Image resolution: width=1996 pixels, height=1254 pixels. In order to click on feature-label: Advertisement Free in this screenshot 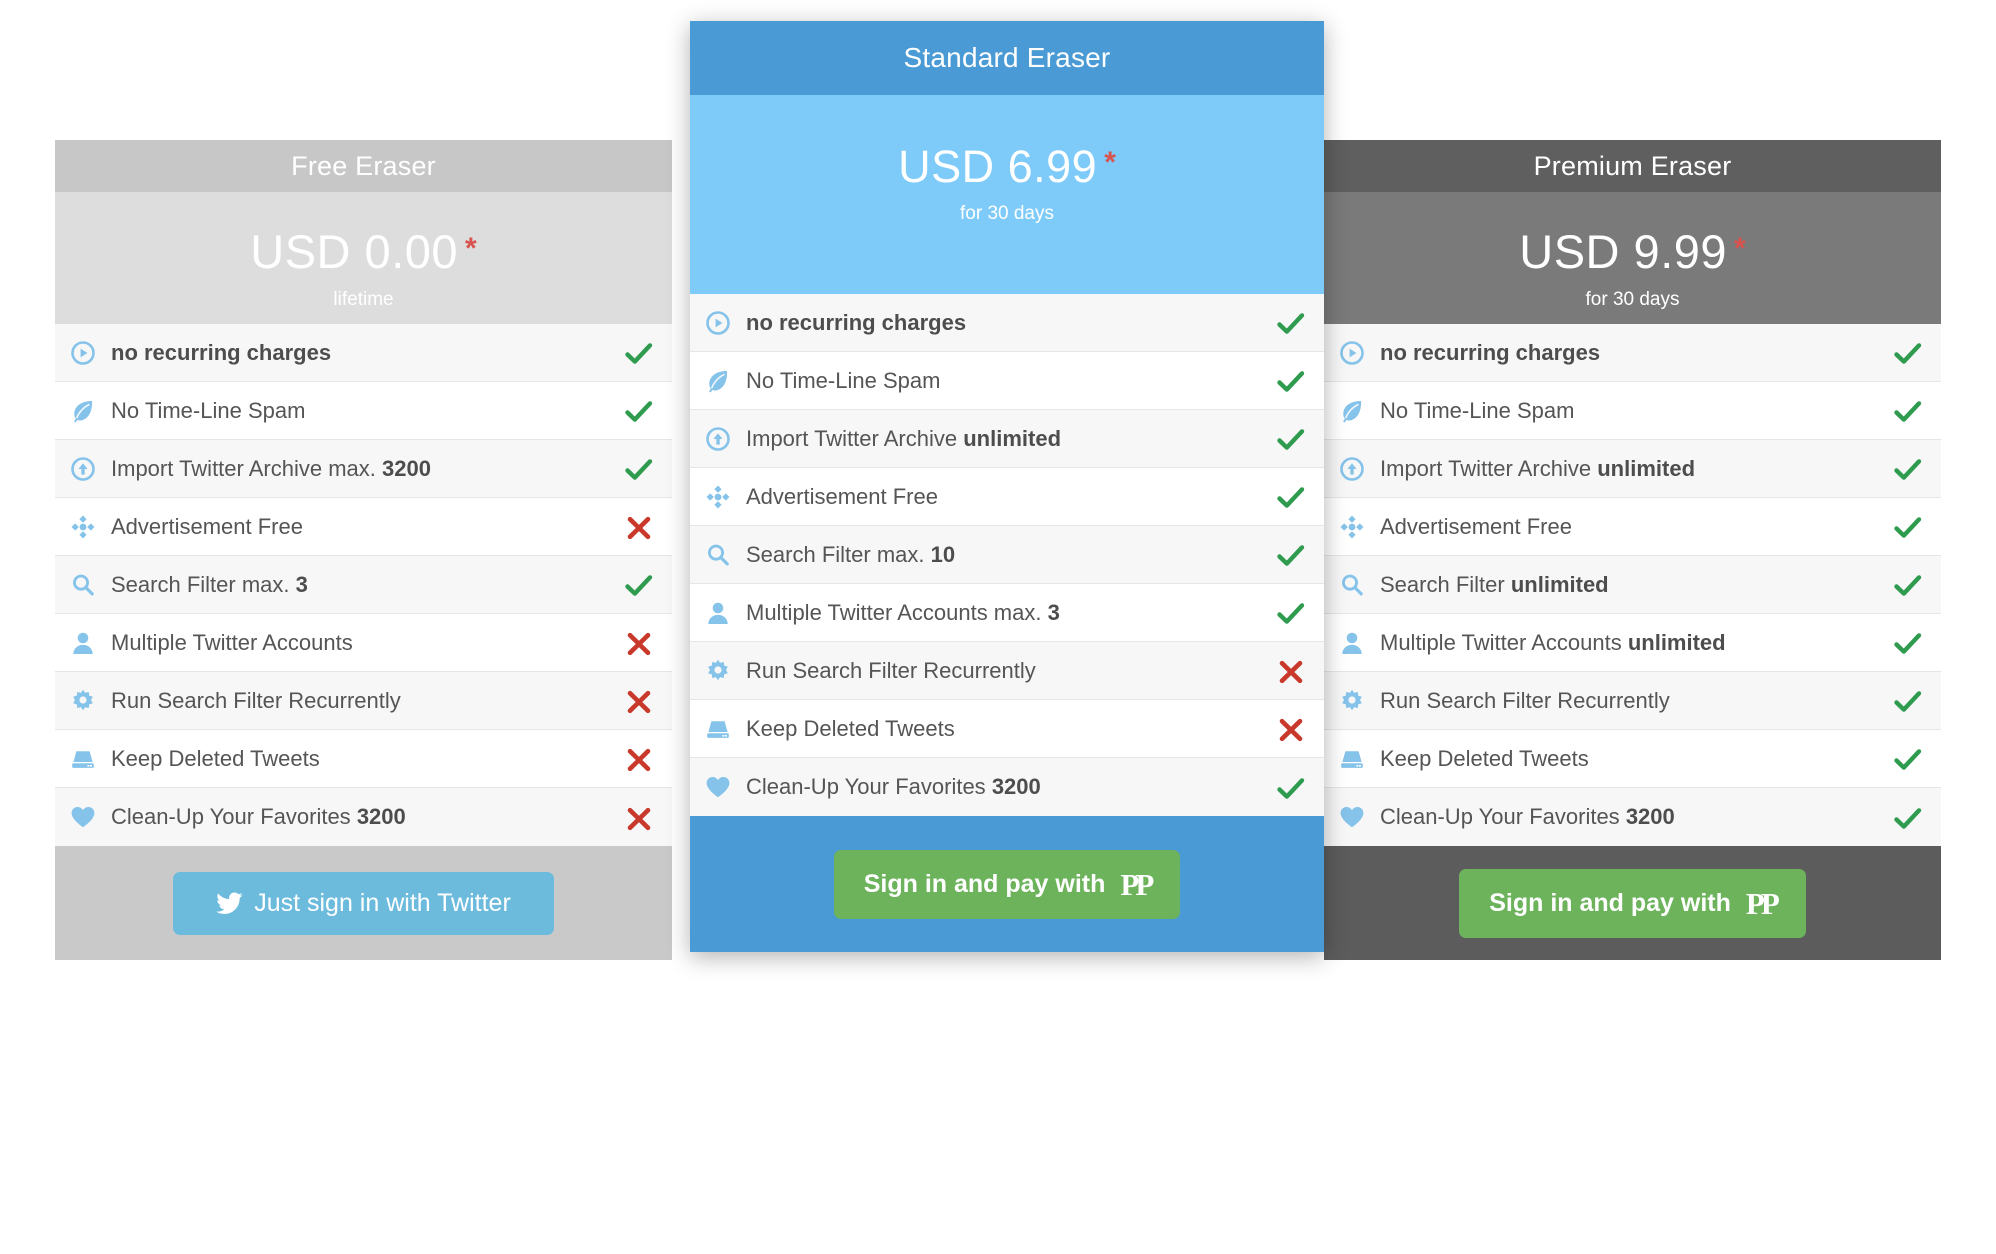, I will do `click(1002, 497)`.